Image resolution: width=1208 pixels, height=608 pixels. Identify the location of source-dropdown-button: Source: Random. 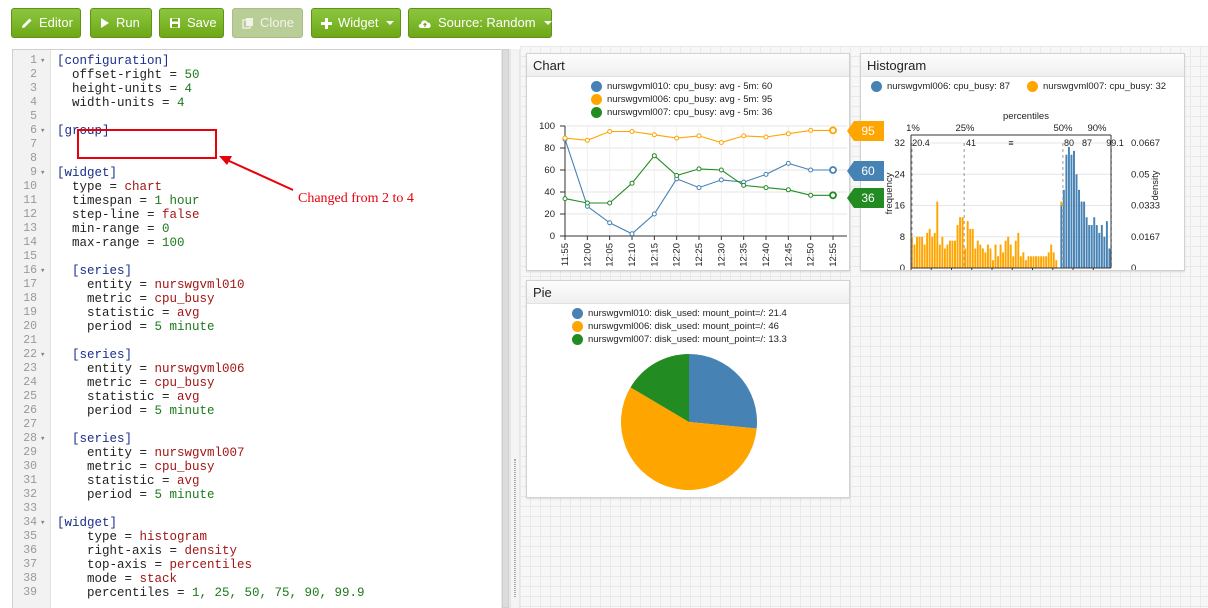
(480, 23).